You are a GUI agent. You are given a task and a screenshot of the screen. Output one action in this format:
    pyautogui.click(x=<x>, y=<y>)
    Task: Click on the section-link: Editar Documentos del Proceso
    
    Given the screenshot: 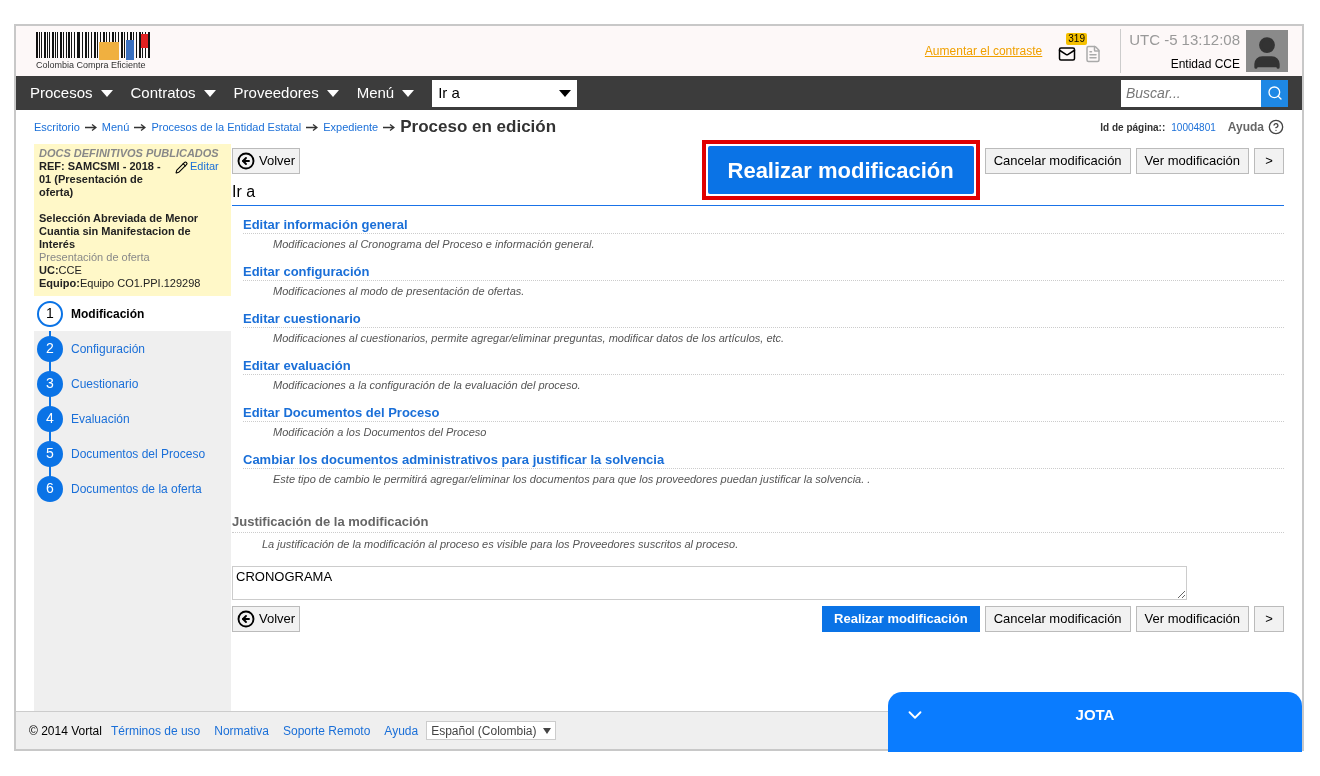 What is the action you would take?
    pyautogui.click(x=763, y=413)
    